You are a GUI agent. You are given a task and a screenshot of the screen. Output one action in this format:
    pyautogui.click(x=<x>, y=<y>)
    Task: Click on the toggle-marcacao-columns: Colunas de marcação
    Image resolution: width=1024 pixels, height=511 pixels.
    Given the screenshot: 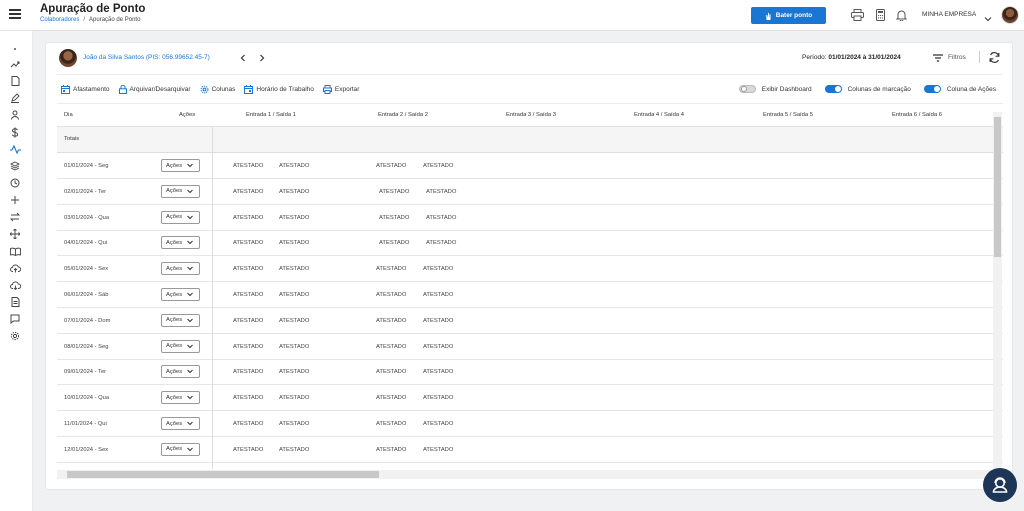 What is the action you would take?
    pyautogui.click(x=867, y=89)
    